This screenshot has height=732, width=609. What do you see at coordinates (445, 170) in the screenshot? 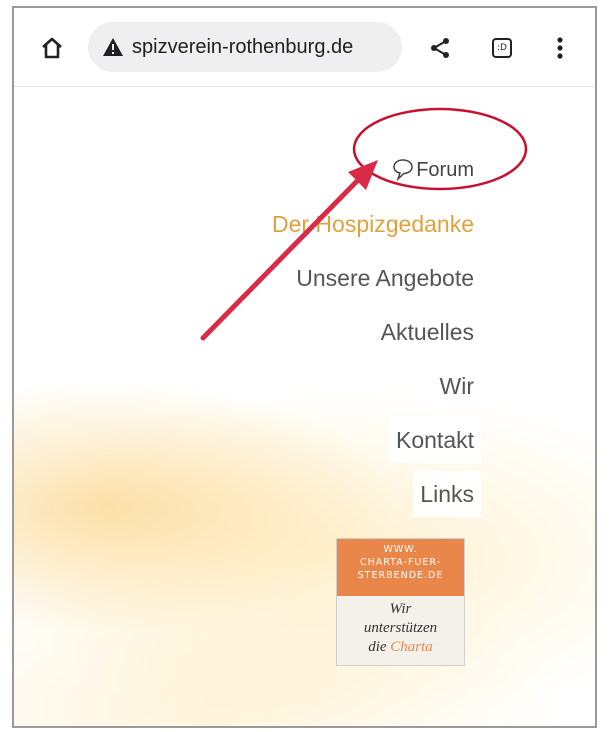
I see `nav-item-forum-label: Forum` at bounding box center [445, 170].